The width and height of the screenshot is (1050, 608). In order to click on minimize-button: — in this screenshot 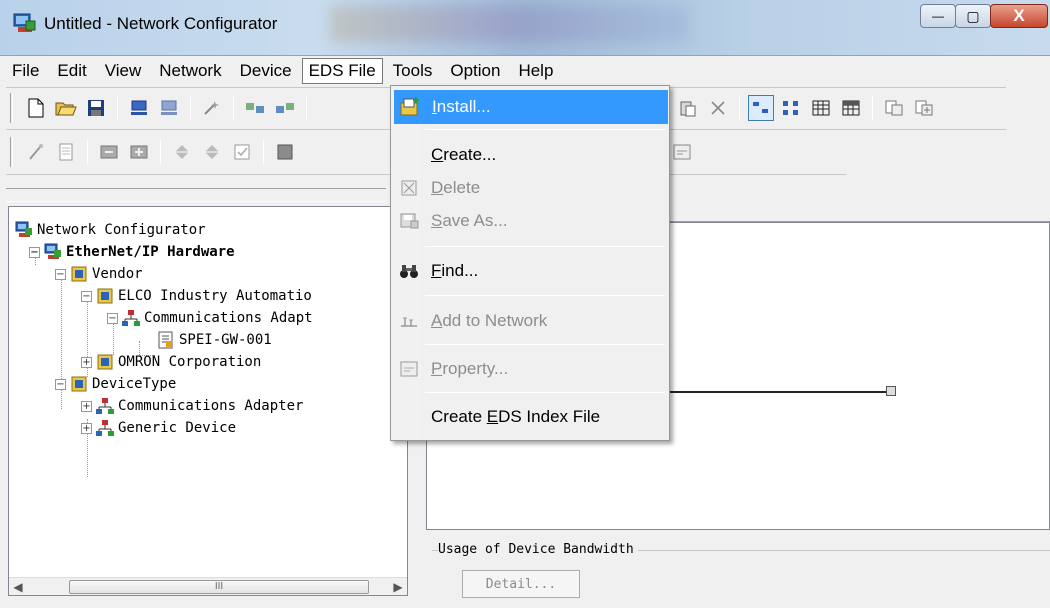, I will do `click(938, 16)`.